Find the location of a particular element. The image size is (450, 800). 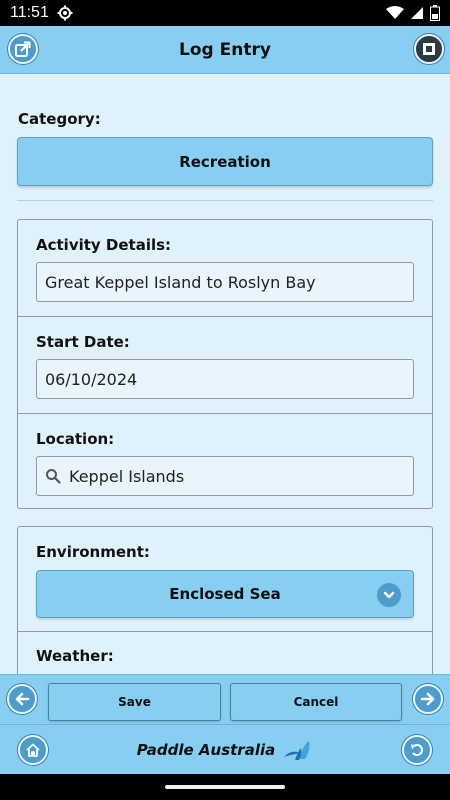

arrow-right-icon is located at coordinates (427, 699).